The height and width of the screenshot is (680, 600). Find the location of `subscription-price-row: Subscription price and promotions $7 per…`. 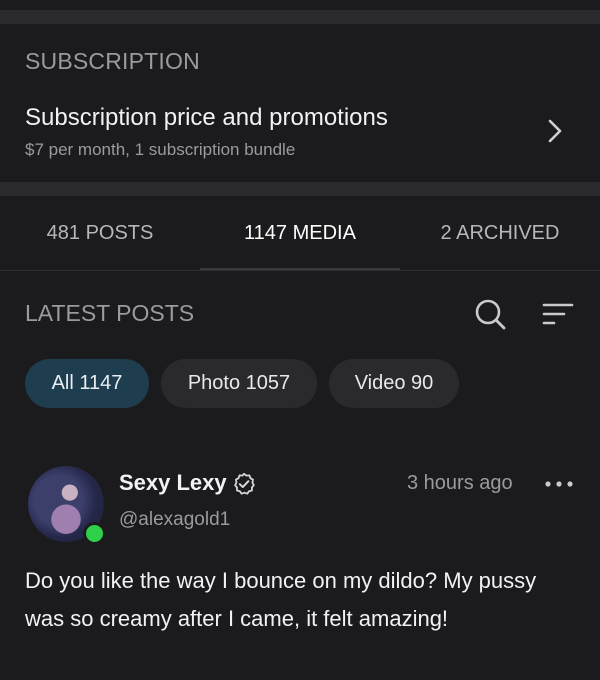

subscription-price-row: Subscription price and promotions $7 per… is located at coordinates (300, 135).